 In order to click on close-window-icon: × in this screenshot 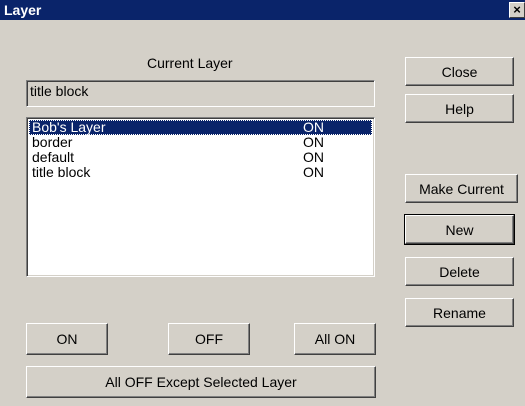, I will do `click(517, 10)`.